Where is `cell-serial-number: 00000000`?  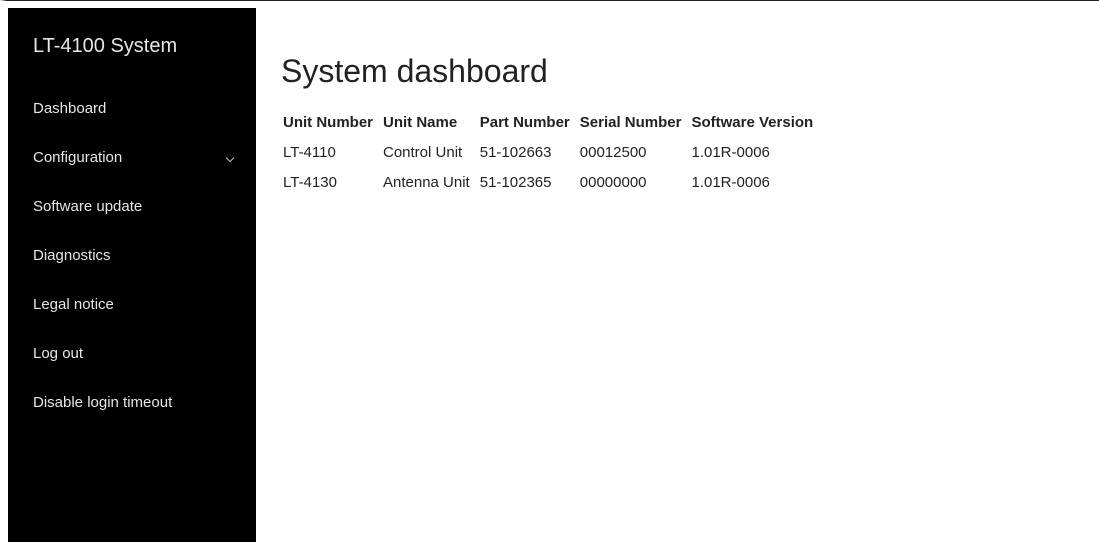
cell-serial-number: 00000000 is located at coordinates (613, 182).